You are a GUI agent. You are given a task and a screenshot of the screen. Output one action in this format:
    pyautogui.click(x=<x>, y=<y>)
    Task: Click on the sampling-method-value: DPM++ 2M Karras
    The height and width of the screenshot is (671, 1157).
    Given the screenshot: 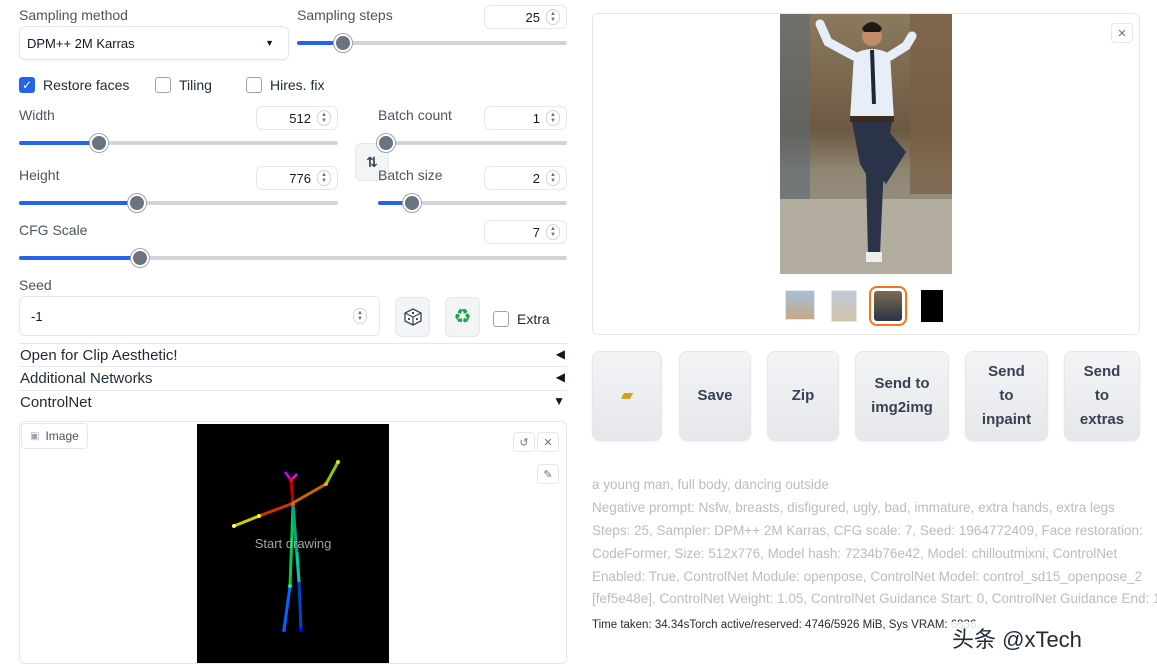 What is the action you would take?
    pyautogui.click(x=81, y=43)
    